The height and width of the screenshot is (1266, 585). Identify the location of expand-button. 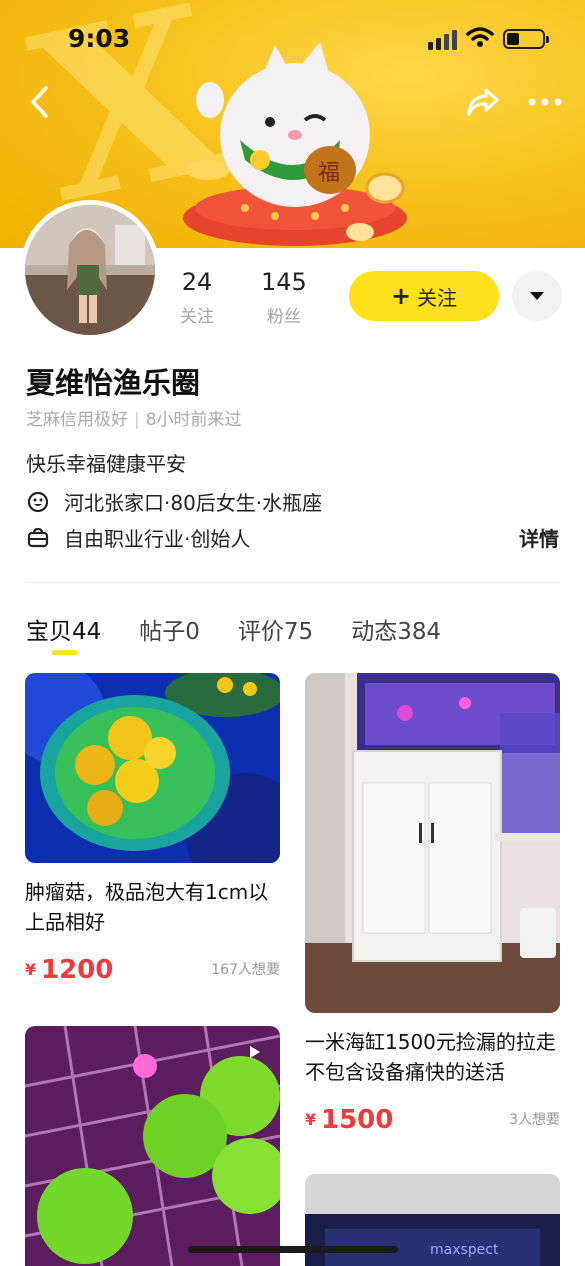
(537, 296).